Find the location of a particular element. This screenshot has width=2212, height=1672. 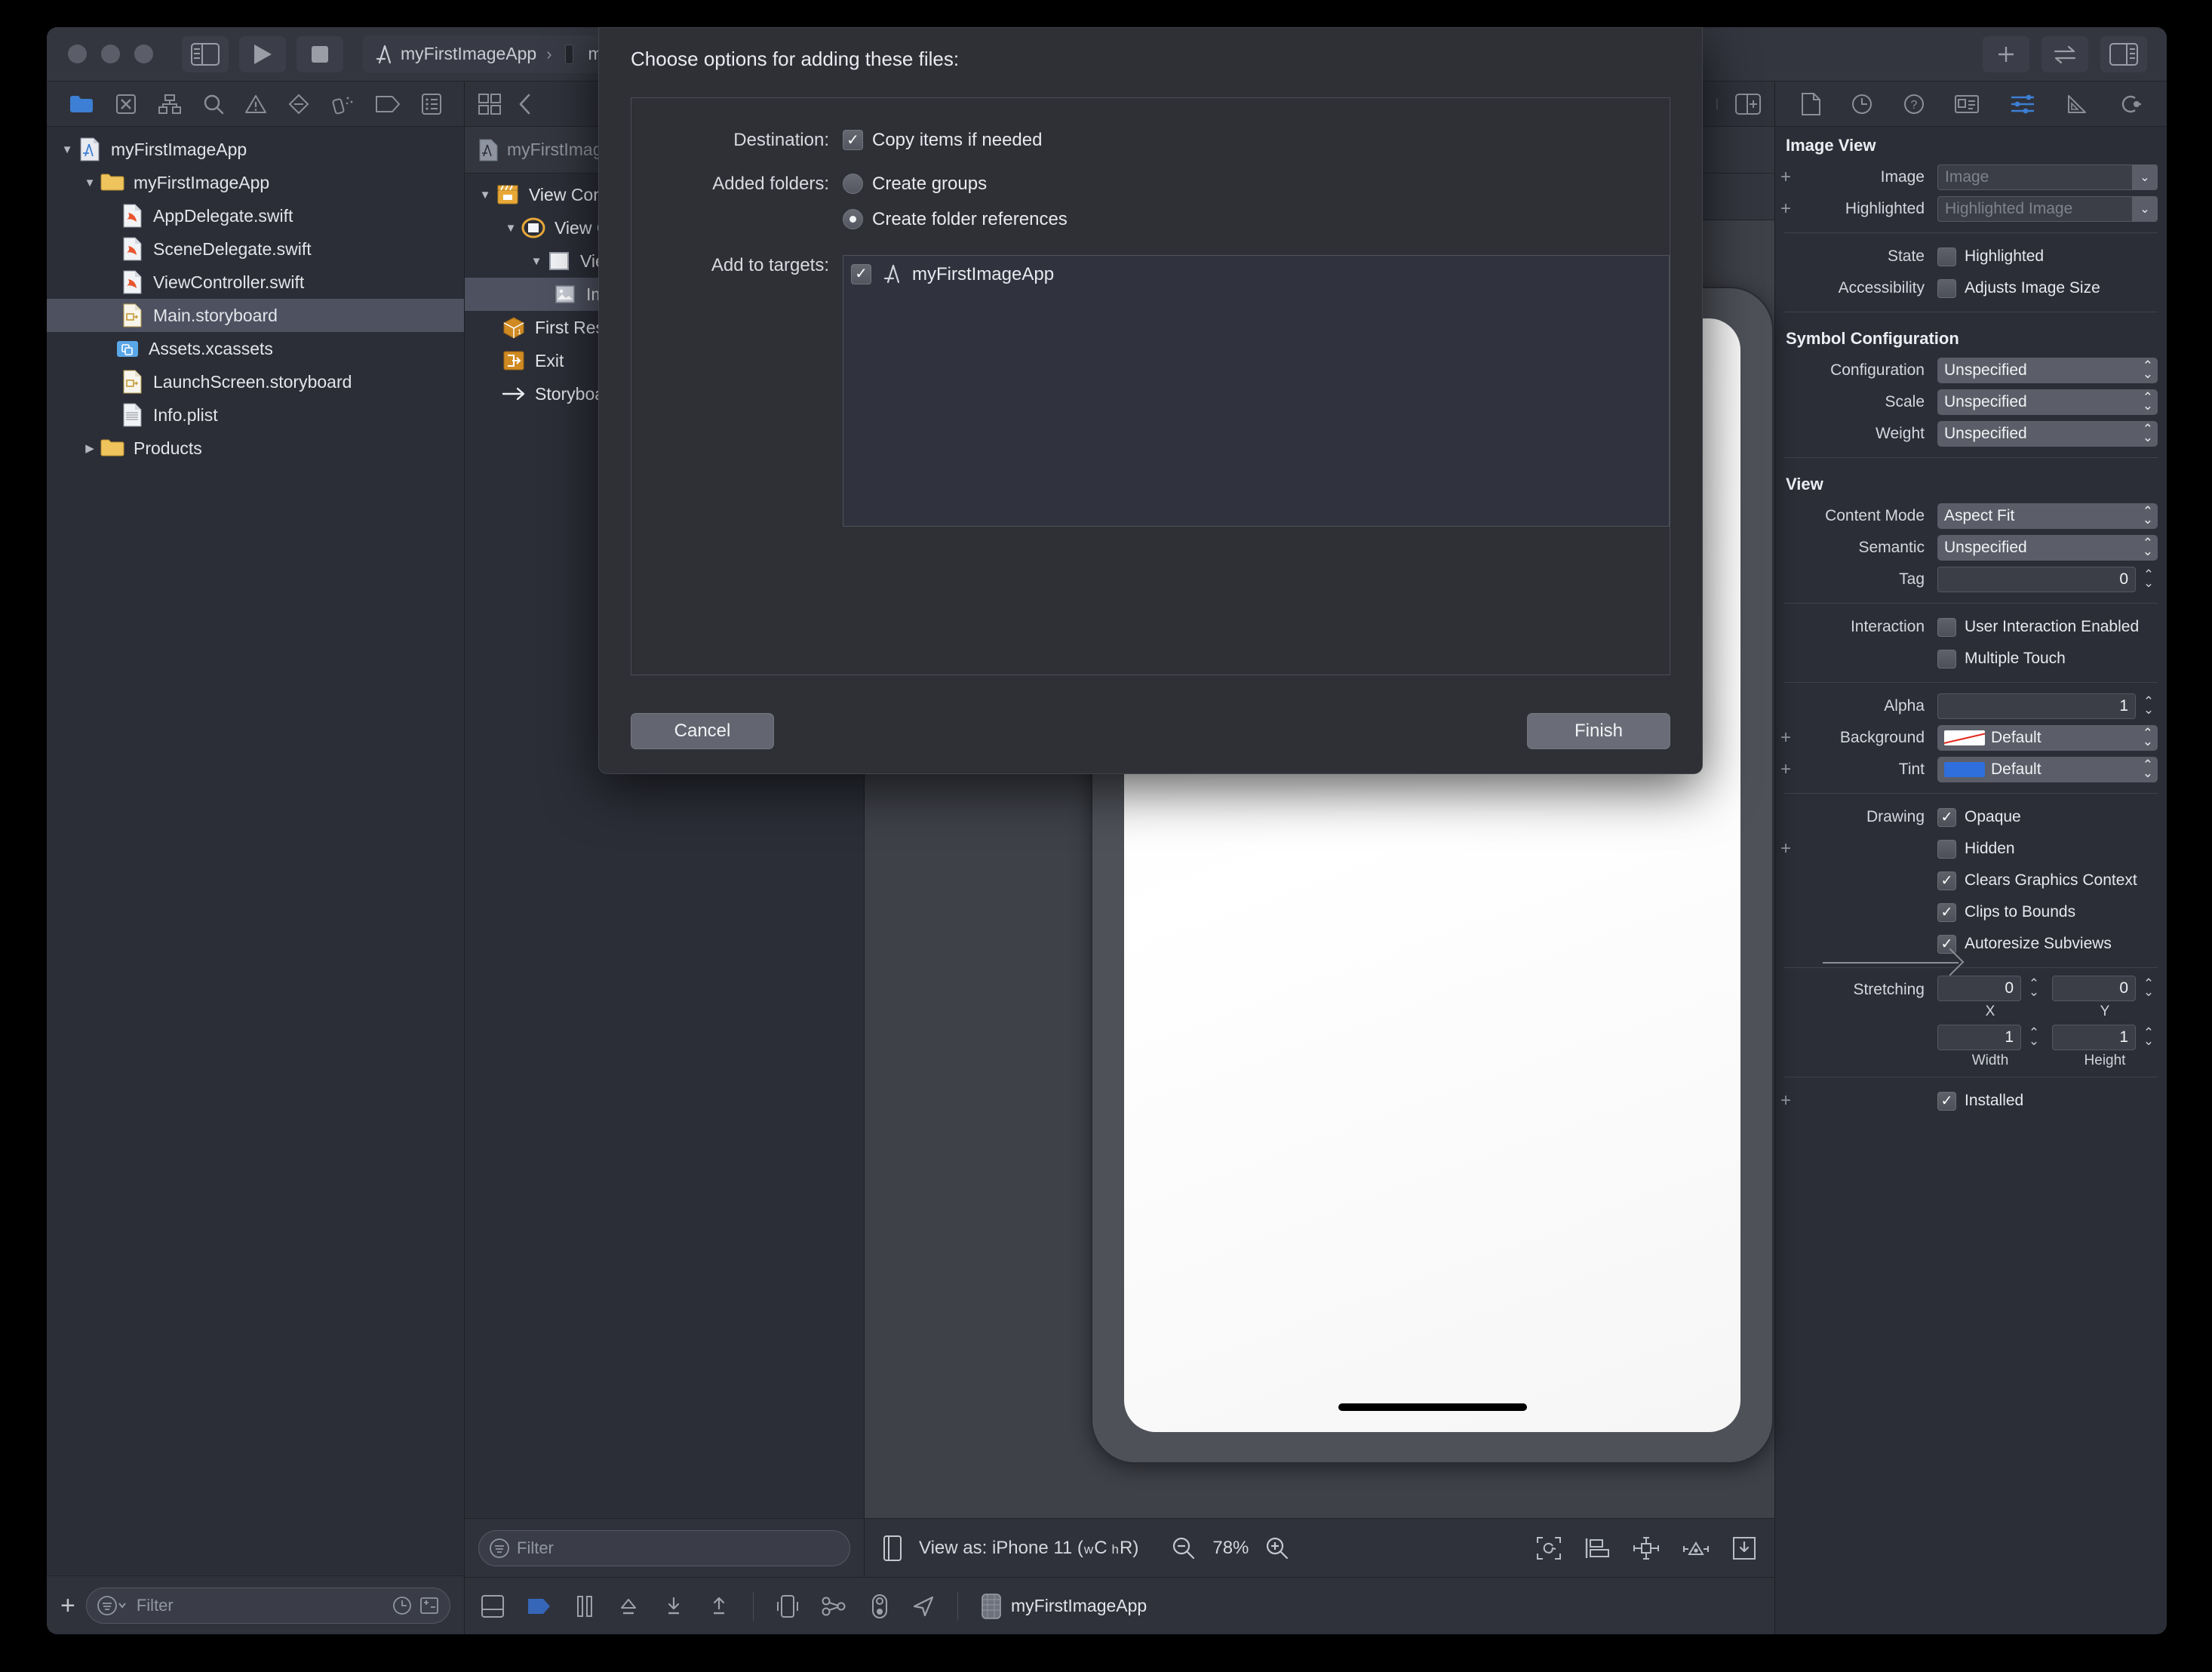

installed-checkbox: ✓ is located at coordinates (1946, 1101).